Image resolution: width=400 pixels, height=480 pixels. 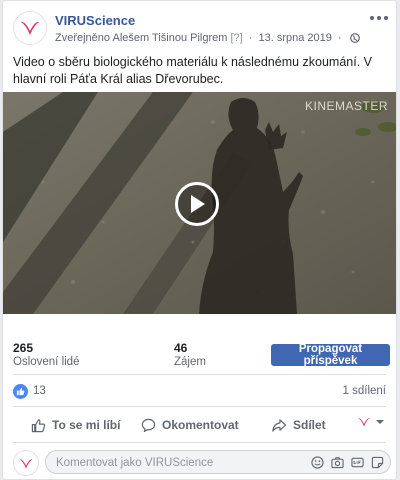 I want to click on reach-label: Oslovení lidé, so click(x=46, y=362).